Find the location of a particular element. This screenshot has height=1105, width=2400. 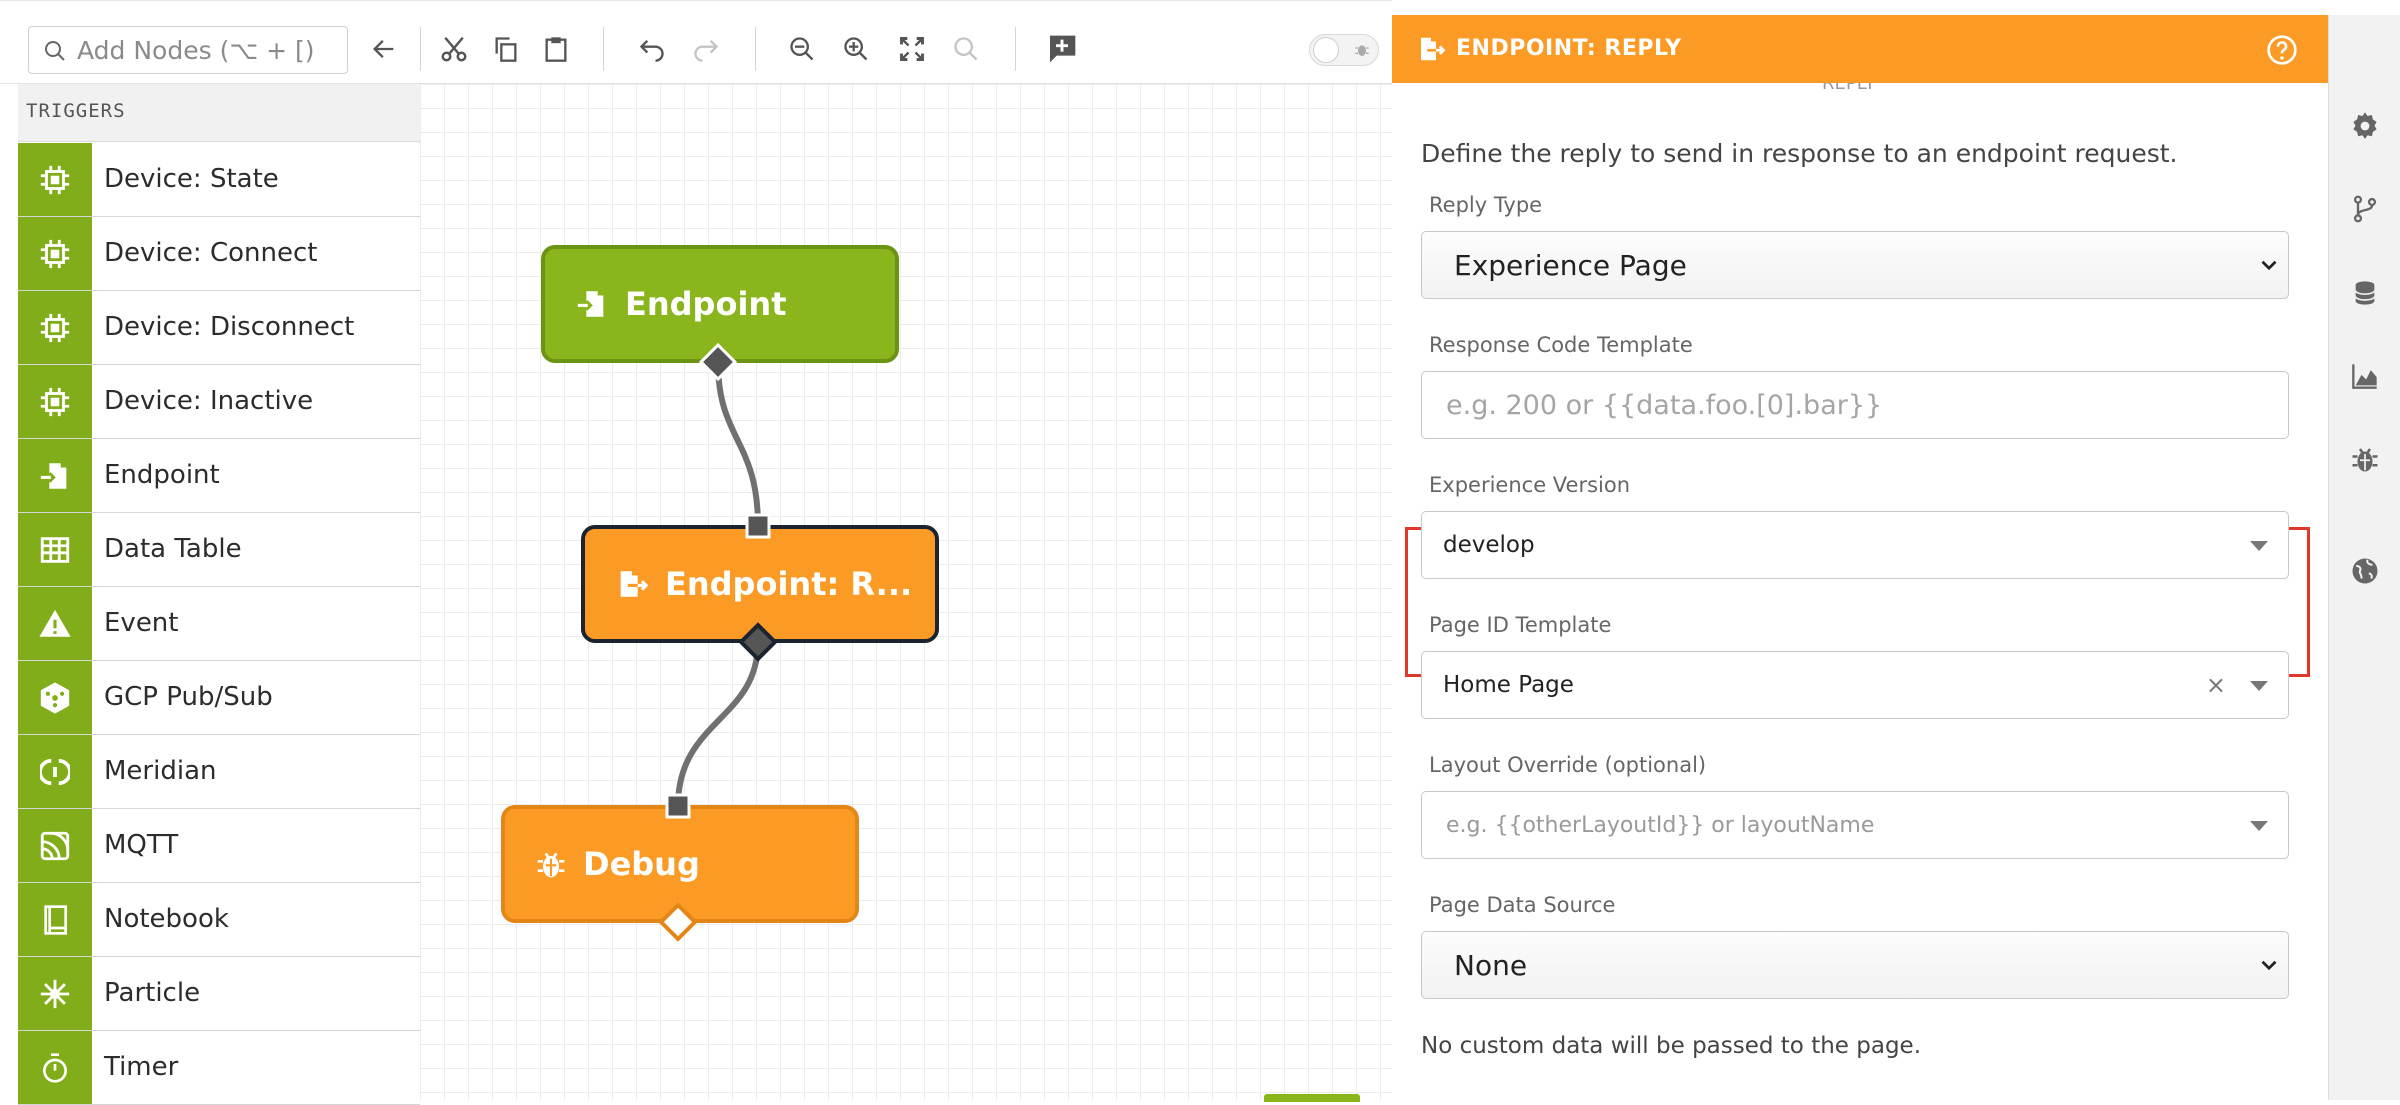

page-data-source-value: None is located at coordinates (1491, 965).